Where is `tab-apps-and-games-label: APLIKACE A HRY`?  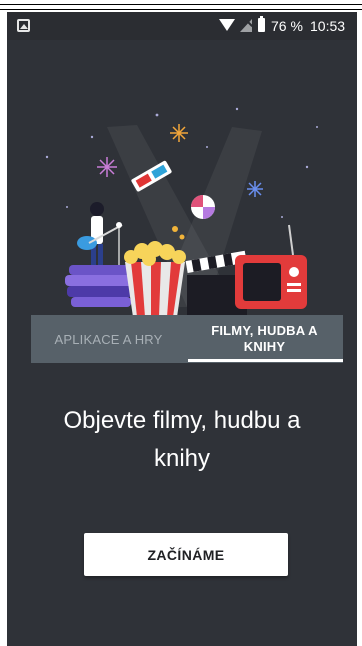
tab-apps-and-games-label: APLIKACE A HRY is located at coordinates (108, 339).